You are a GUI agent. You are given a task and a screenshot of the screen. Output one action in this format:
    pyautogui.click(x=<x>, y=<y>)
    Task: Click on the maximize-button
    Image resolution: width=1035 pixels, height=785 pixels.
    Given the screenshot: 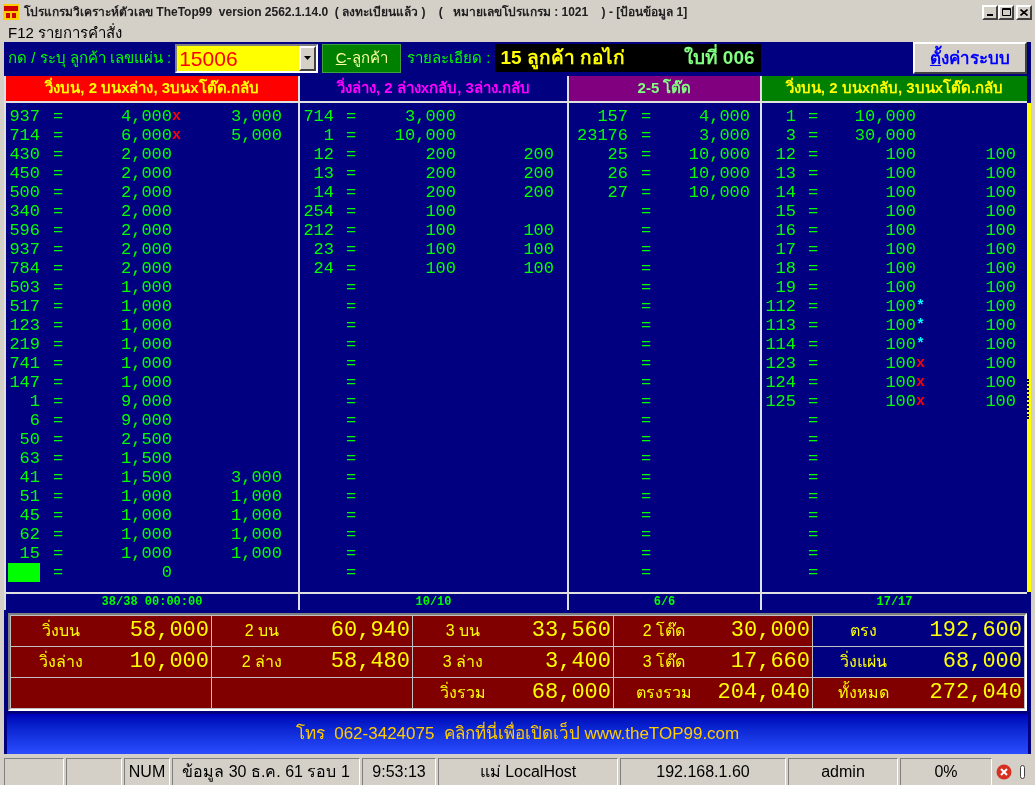 What is the action you would take?
    pyautogui.click(x=1006, y=12)
    